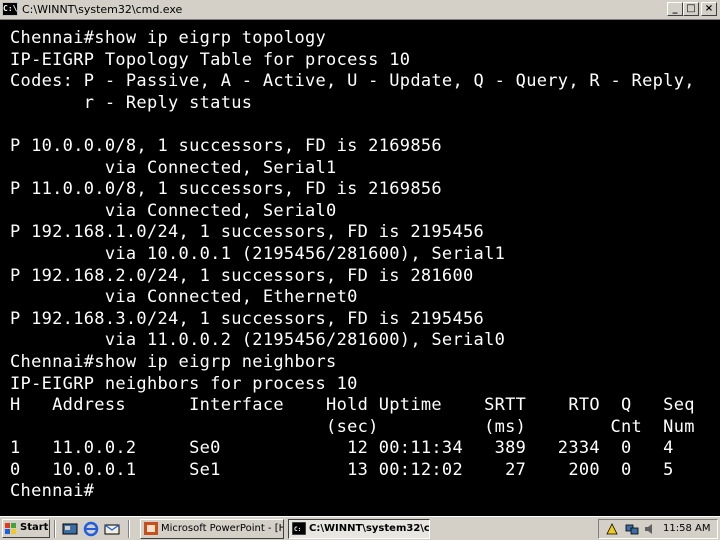 Image resolution: width=720 pixels, height=540 pixels. I want to click on maximize-button: □, so click(691, 9).